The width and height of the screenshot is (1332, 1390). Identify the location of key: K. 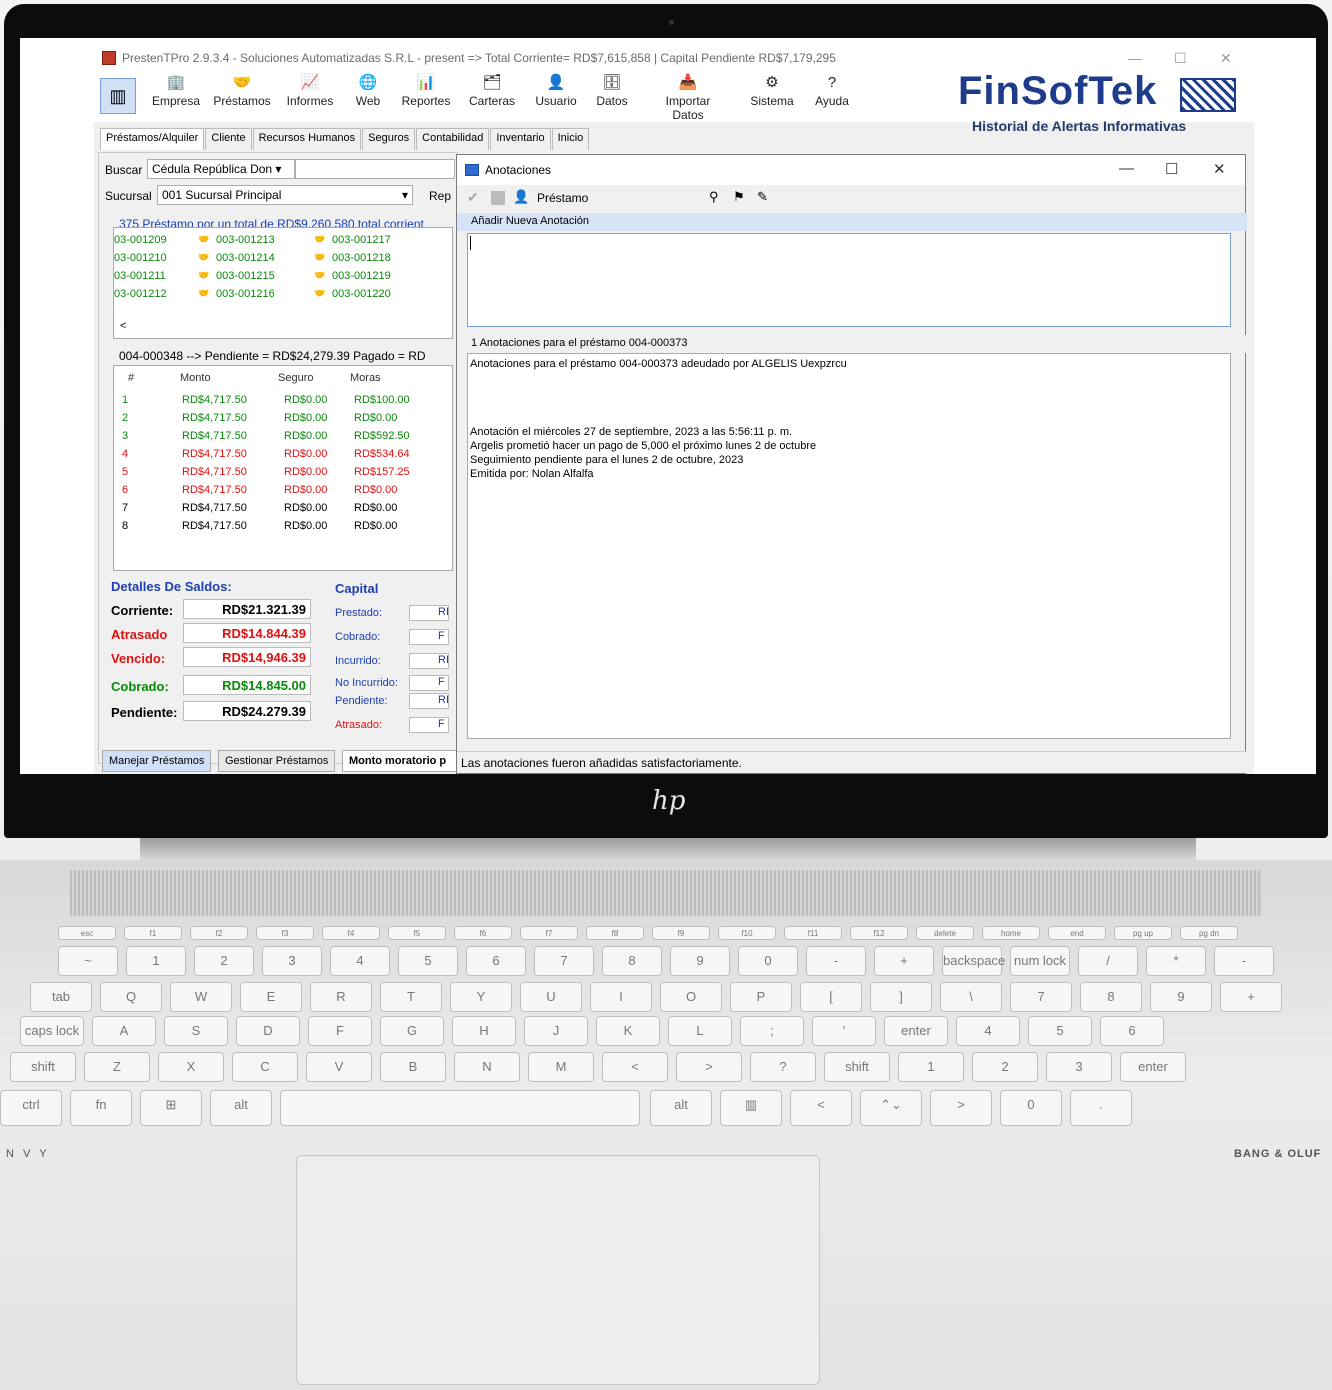
(628, 1031).